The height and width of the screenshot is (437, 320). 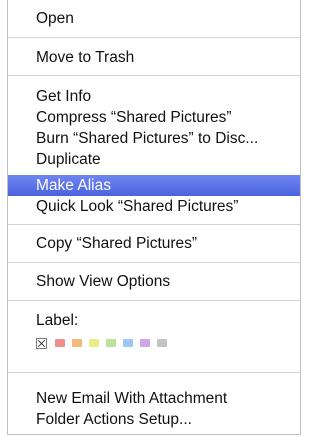 I want to click on label-red-swatch, so click(x=60, y=343).